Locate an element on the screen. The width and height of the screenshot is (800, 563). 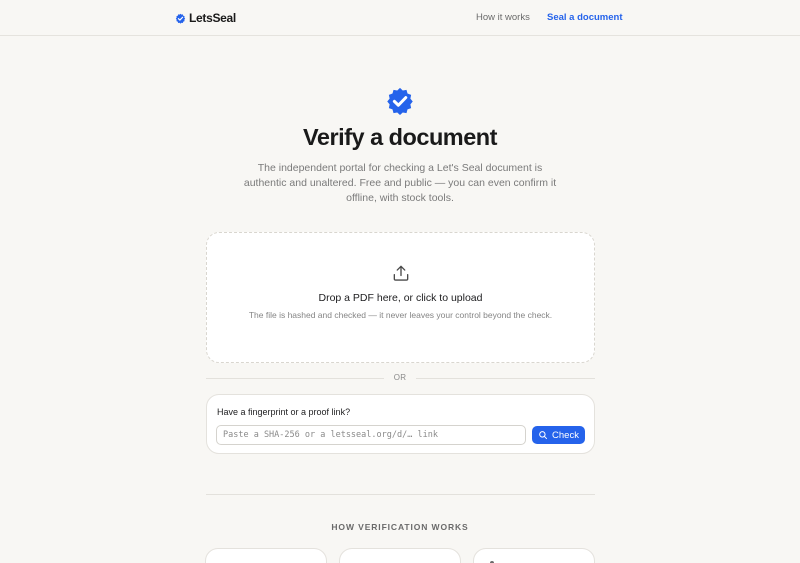
brand-logo-link: LetsSeal is located at coordinates (205, 18).